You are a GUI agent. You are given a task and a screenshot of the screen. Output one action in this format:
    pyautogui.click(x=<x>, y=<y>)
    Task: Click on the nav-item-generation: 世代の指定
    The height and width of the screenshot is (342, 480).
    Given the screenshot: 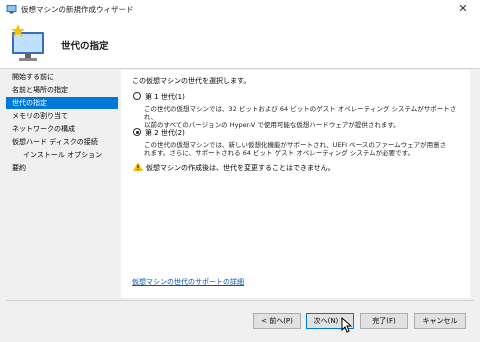 What is the action you would take?
    pyautogui.click(x=62, y=103)
    